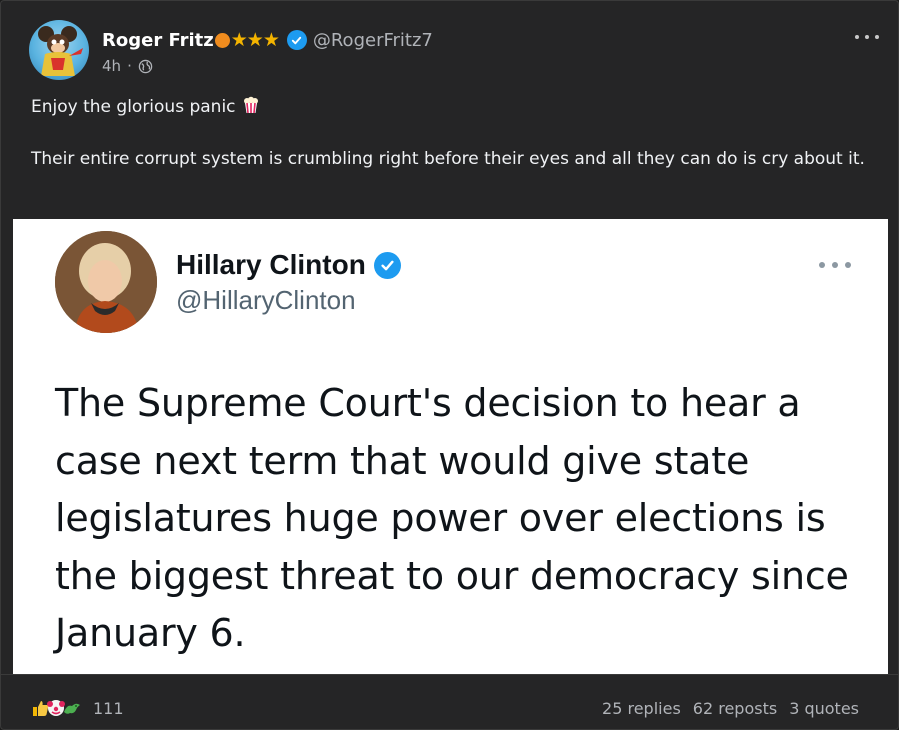  I want to click on quotes-link: 3 quotes, so click(824, 708).